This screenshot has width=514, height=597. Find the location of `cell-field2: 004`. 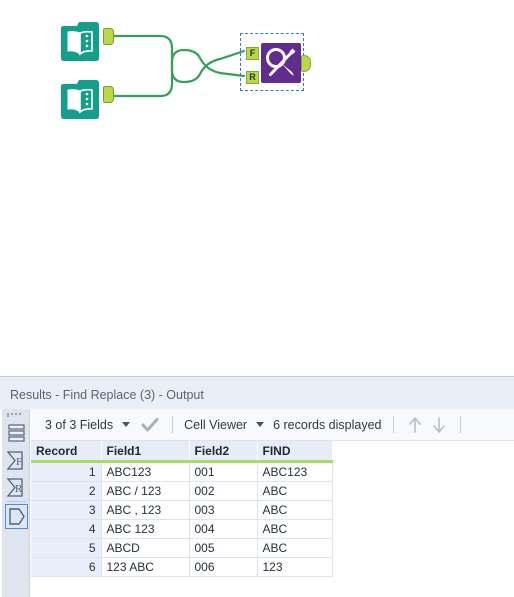

cell-field2: 004 is located at coordinates (223, 529).